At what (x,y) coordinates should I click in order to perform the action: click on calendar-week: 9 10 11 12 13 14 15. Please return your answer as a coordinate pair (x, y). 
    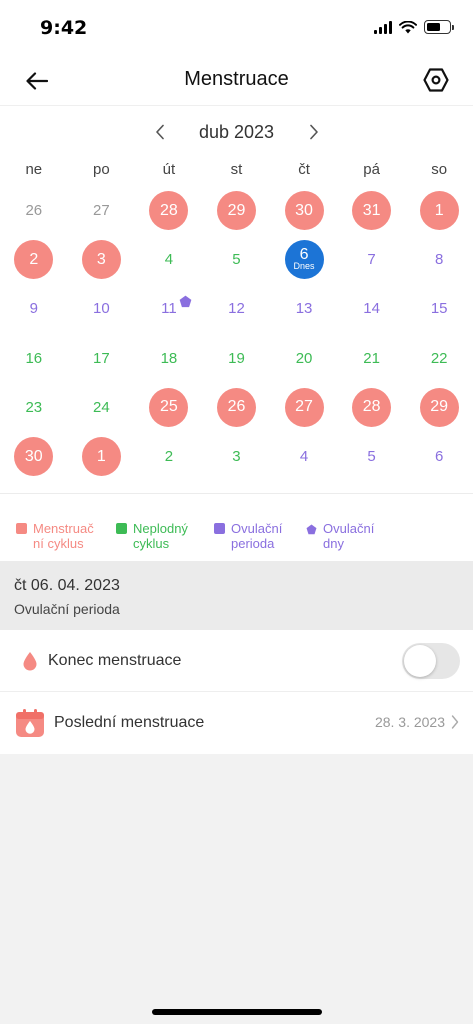
    Looking at the image, I should click on (236, 308).